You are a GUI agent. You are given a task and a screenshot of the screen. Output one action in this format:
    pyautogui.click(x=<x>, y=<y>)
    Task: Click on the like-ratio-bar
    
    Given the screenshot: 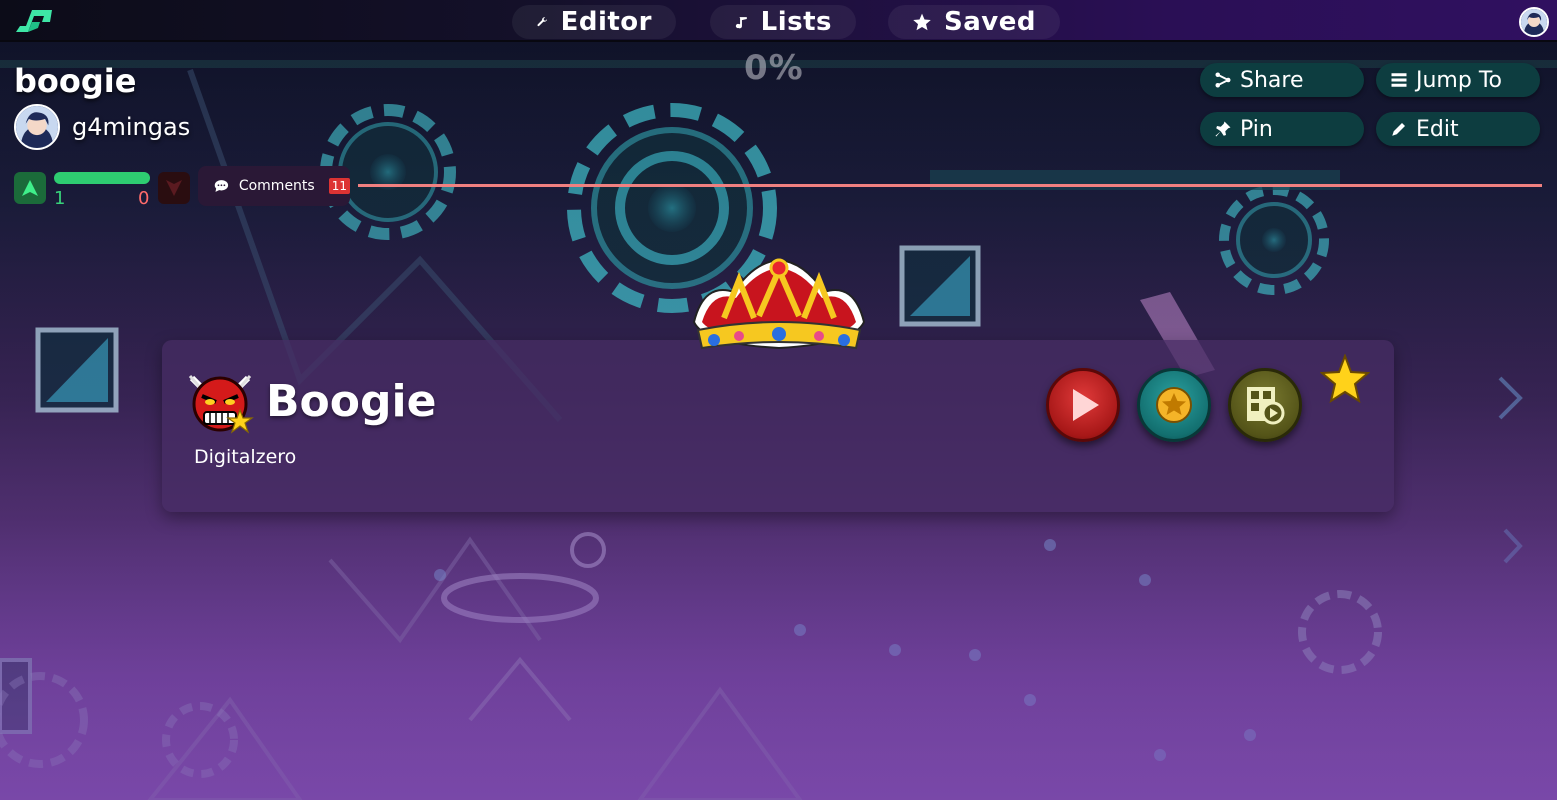 What is the action you would take?
    pyautogui.click(x=102, y=178)
    